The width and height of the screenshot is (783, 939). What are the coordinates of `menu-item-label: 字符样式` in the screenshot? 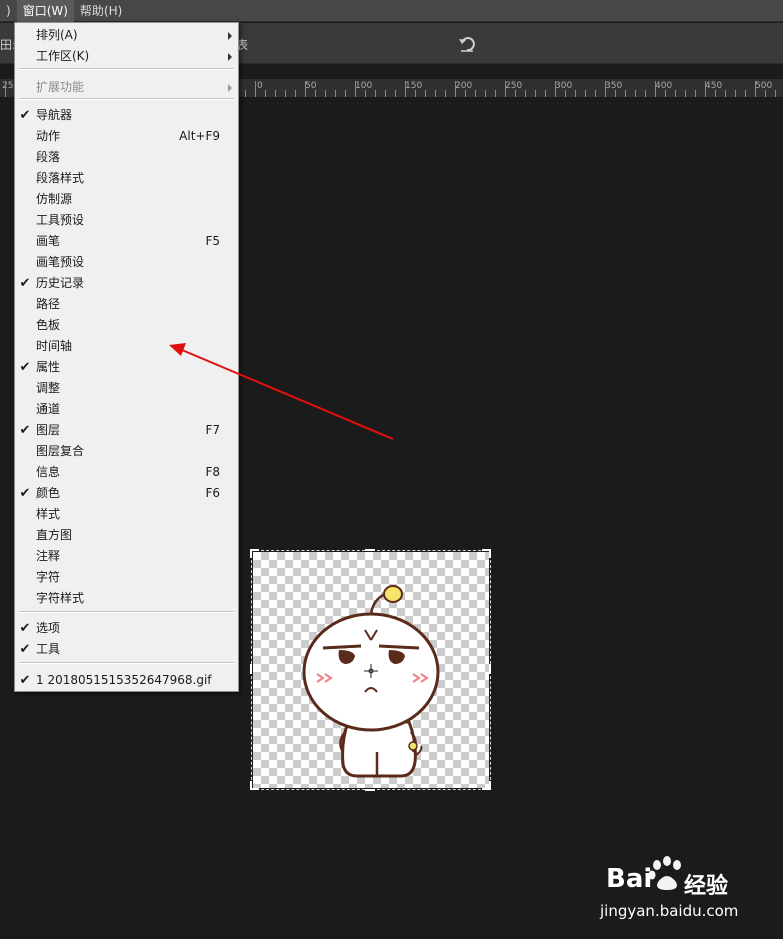 It's located at (60, 598).